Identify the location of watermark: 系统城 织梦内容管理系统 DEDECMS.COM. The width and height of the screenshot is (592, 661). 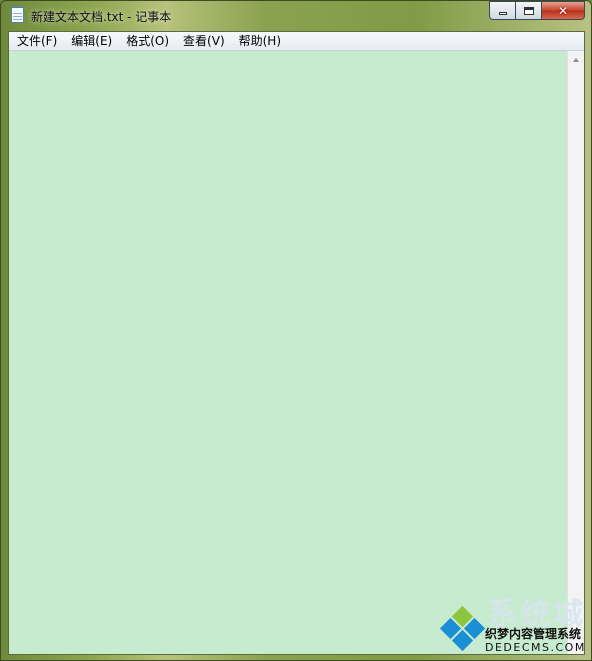
(514, 624).